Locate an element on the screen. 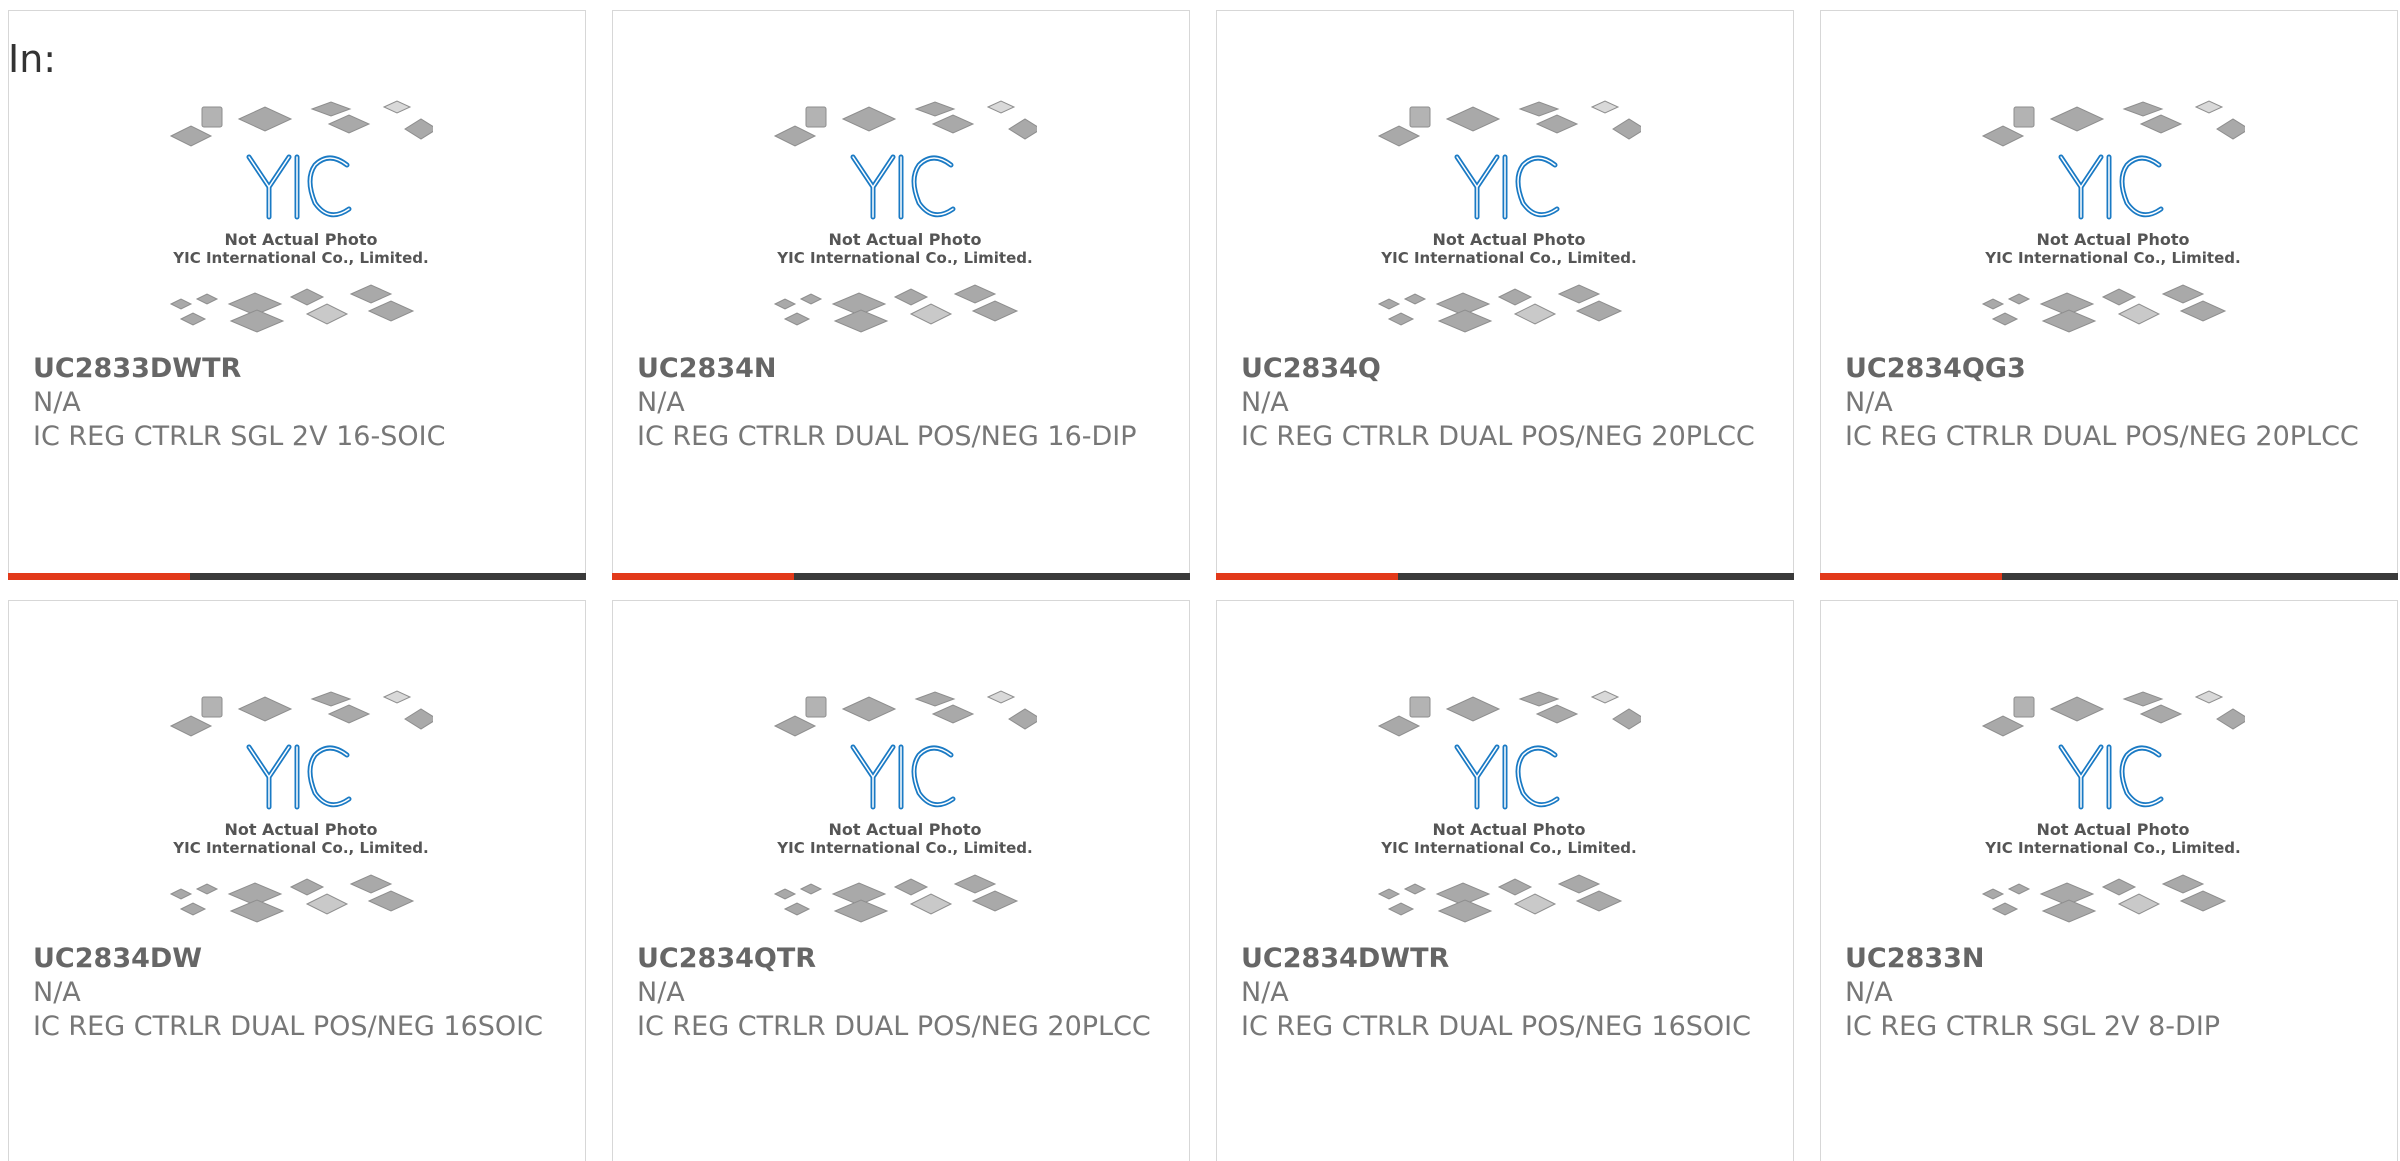 The width and height of the screenshot is (2400, 1161). part-number-link: UC2834QTR is located at coordinates (897, 959).